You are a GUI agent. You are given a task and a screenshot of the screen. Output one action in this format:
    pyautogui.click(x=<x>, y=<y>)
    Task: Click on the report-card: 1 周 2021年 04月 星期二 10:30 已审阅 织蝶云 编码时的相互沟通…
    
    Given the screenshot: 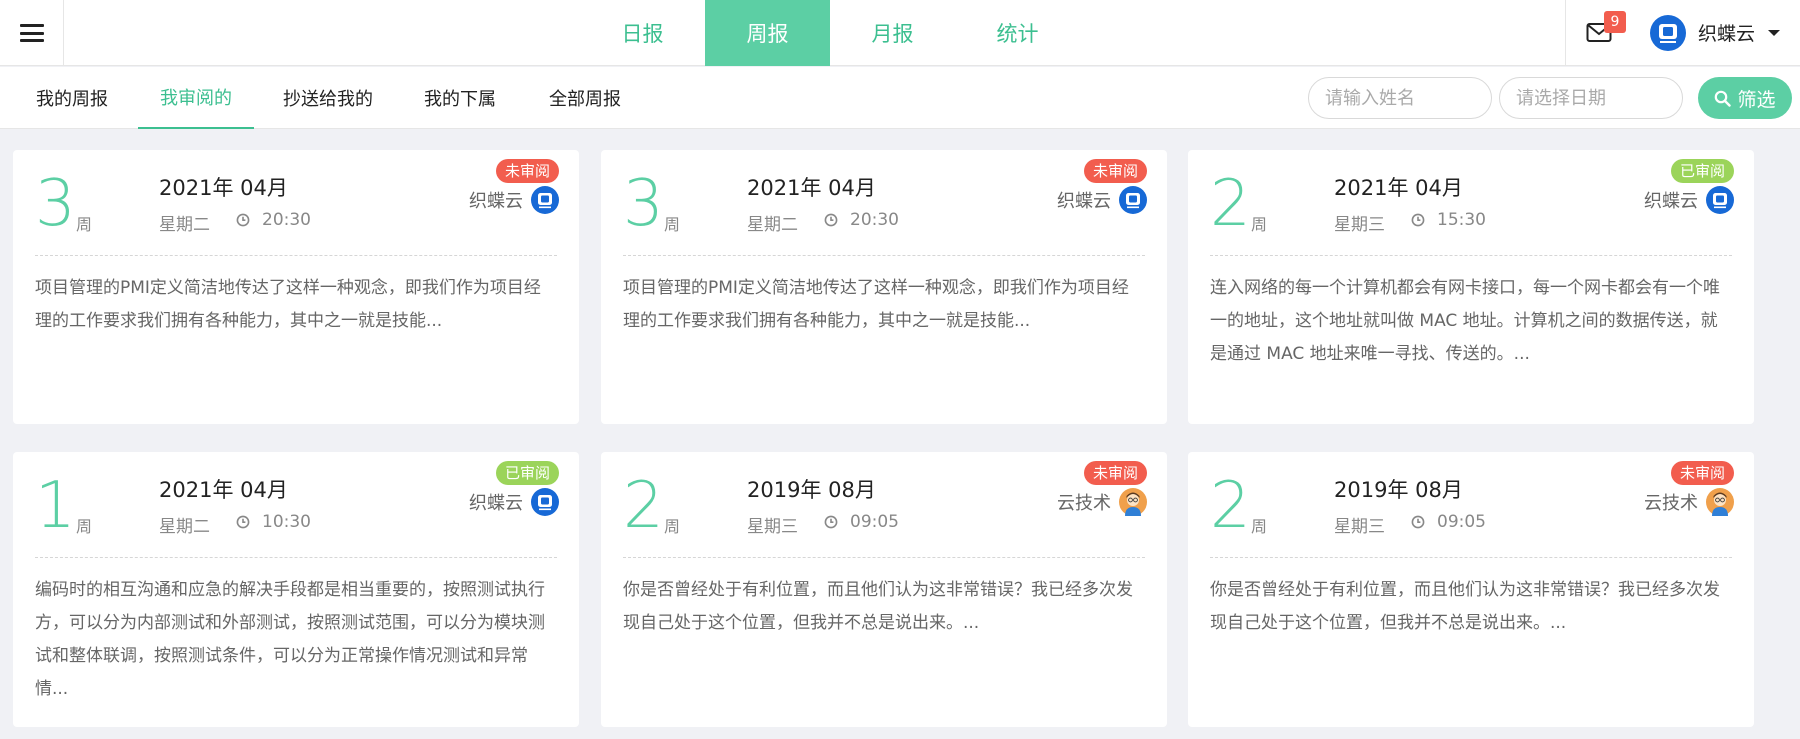 What is the action you would take?
    pyautogui.click(x=296, y=589)
    